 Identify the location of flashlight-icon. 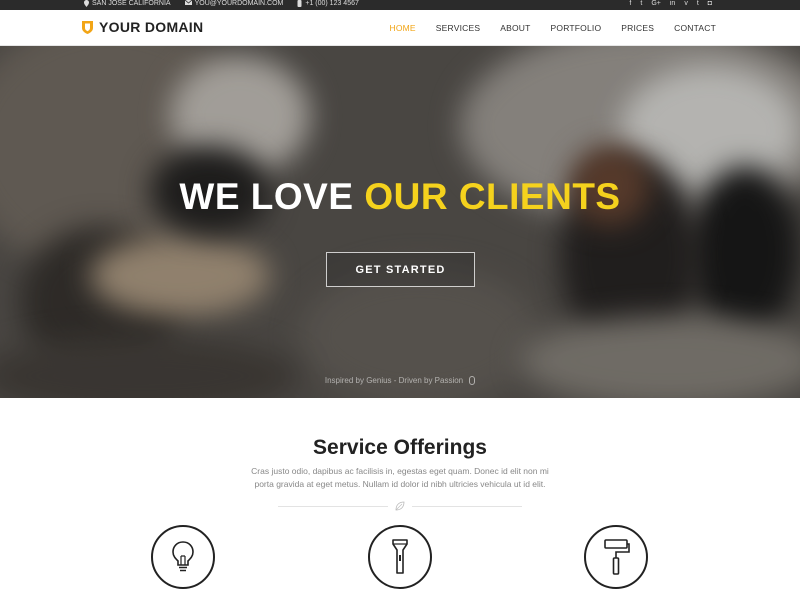
(400, 556).